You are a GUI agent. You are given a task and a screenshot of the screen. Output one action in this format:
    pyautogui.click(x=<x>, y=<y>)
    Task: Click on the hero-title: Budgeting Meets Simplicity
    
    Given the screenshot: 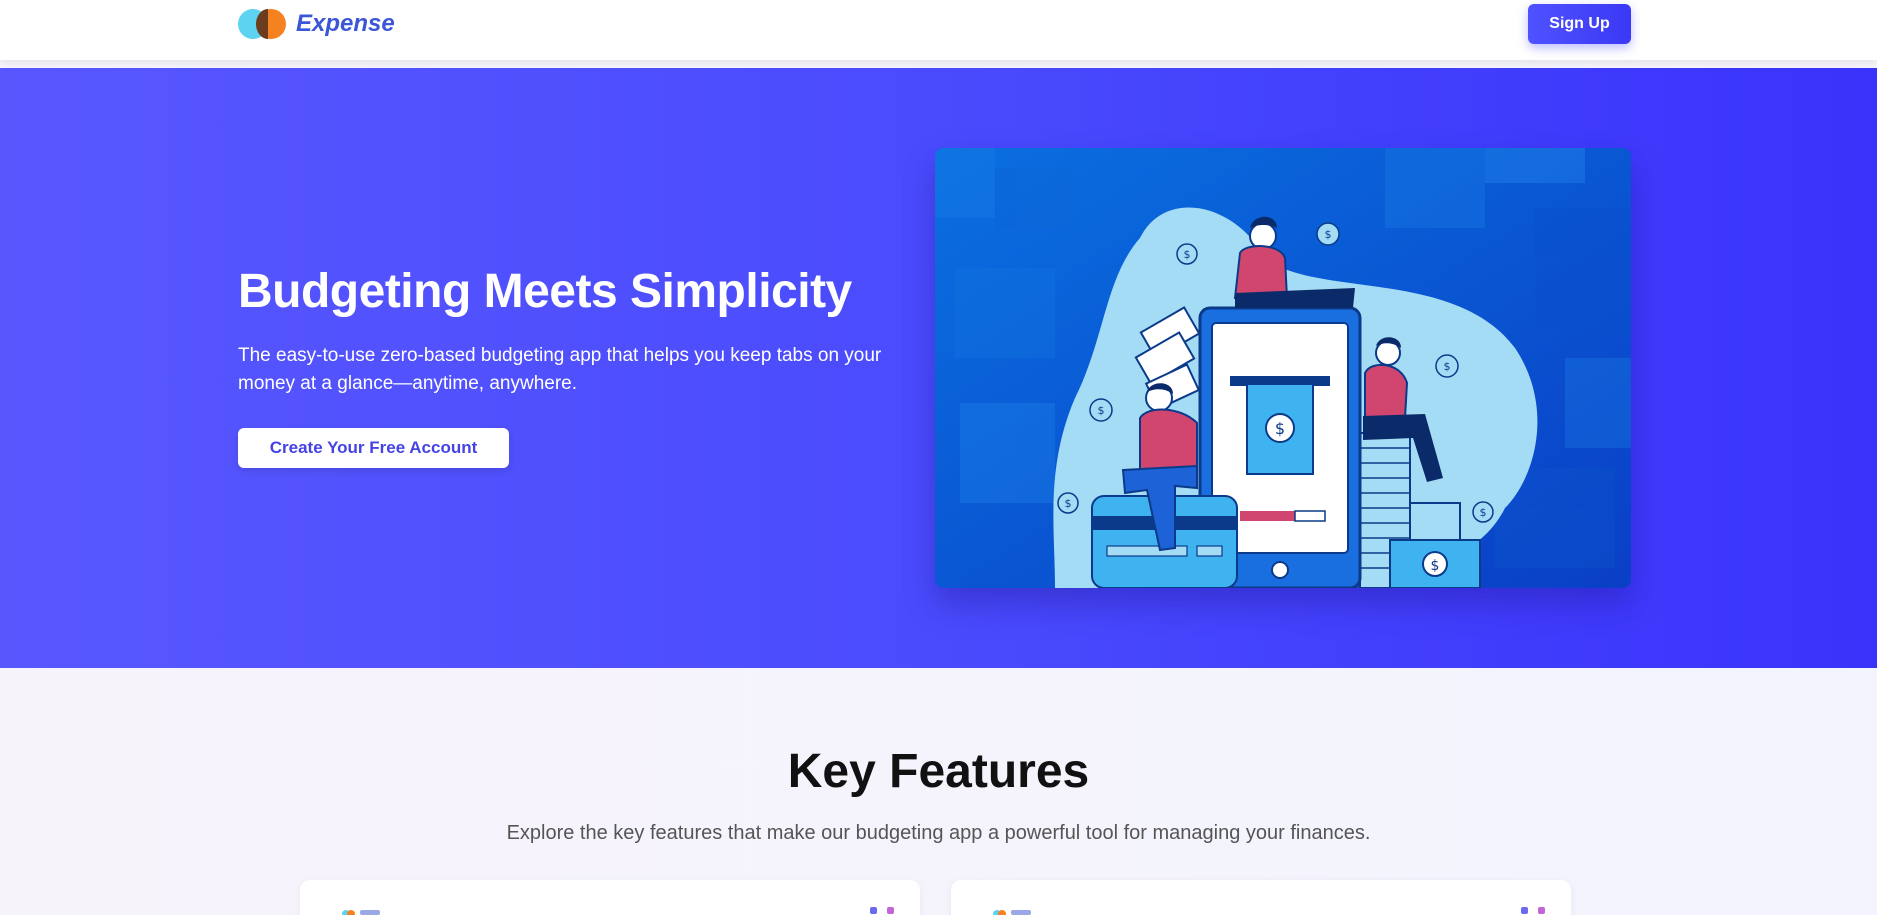 What is the action you would take?
    pyautogui.click(x=545, y=291)
    